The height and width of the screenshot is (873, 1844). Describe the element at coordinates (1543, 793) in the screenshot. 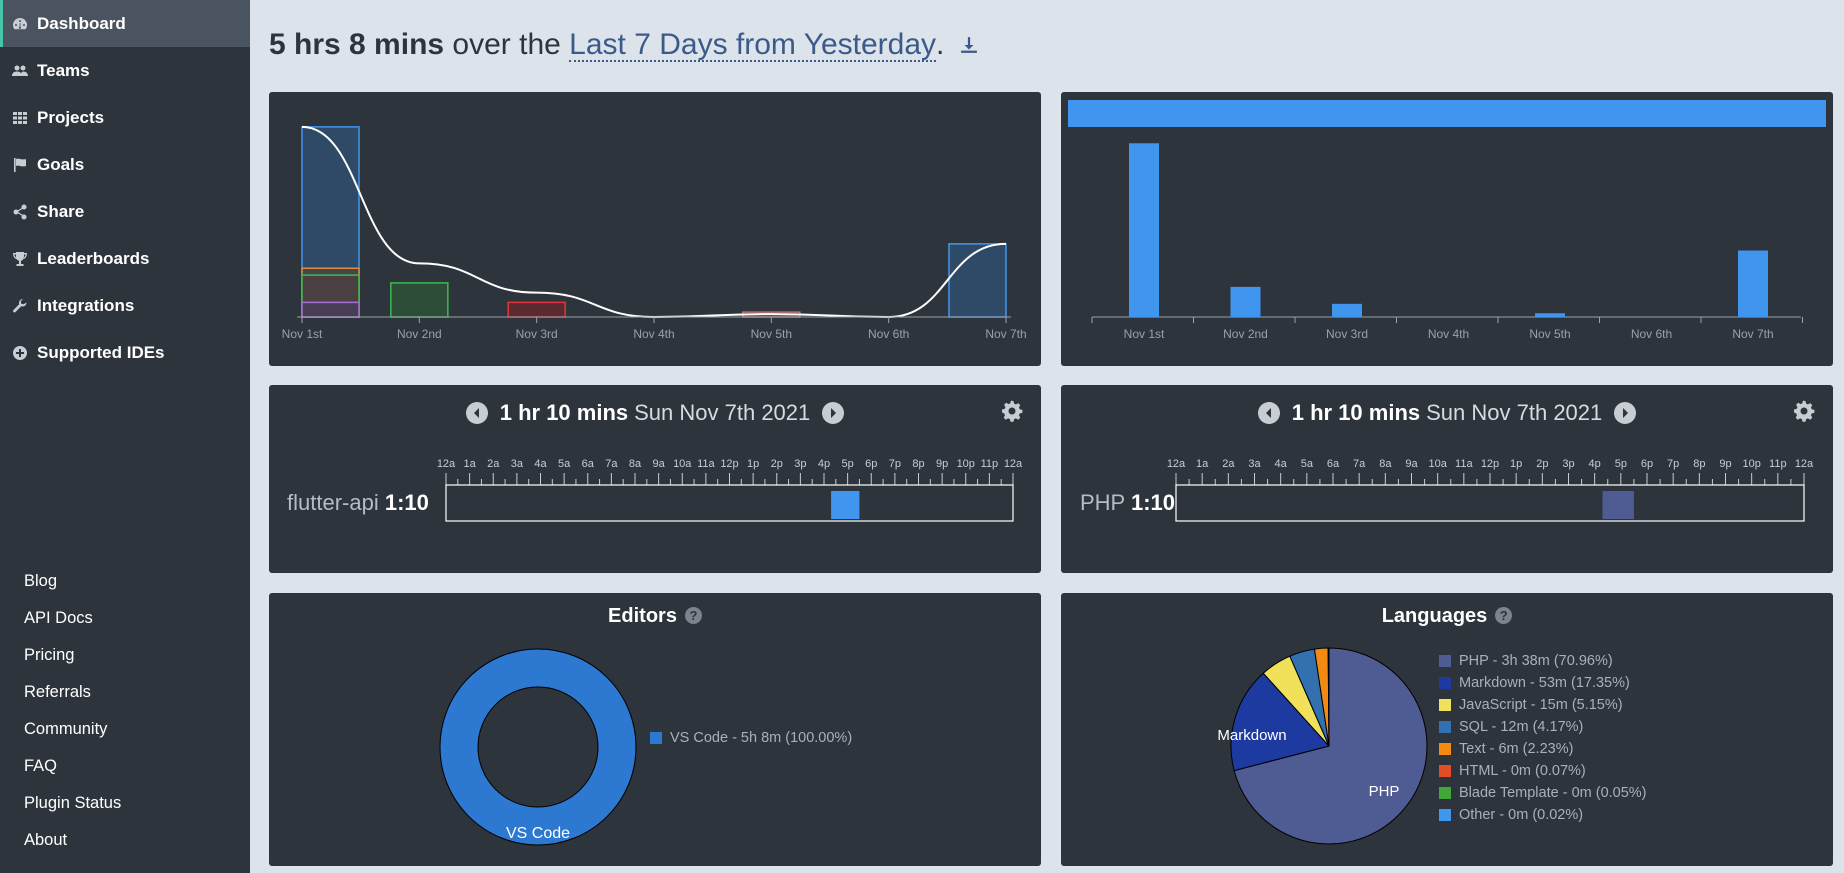

I see `legend-item: Blade Template - 0m (0.05%)` at that location.